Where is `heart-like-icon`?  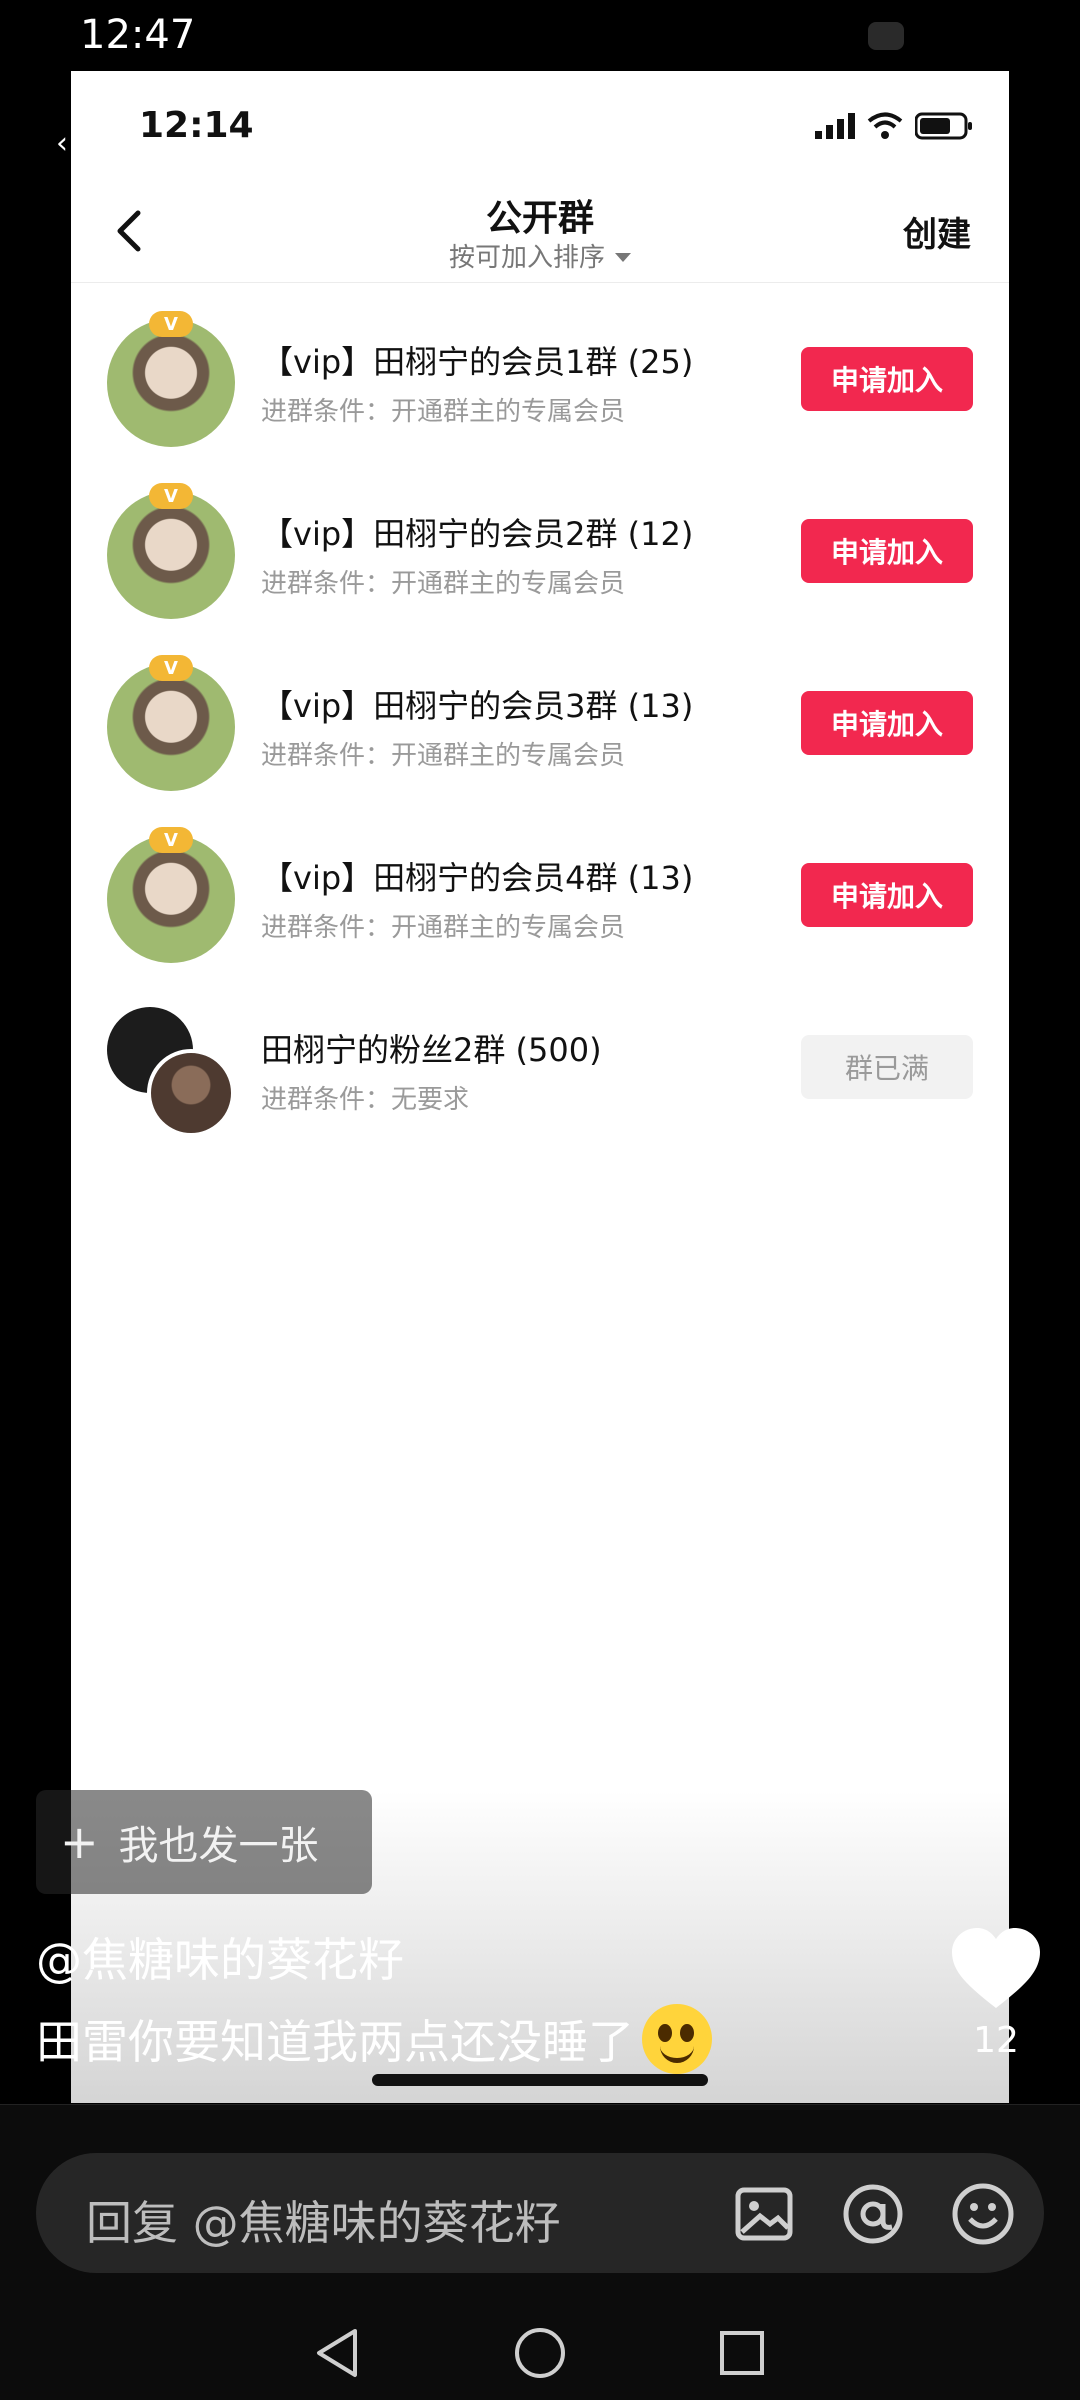 heart-like-icon is located at coordinates (996, 1969).